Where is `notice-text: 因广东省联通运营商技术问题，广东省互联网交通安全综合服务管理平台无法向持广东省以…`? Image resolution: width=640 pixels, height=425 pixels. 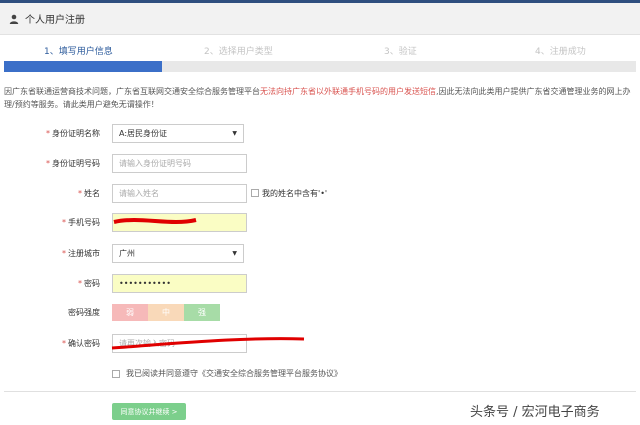
notice-text: 因广东省联通运营商技术问题，广东省互联网交通安全综合服务管理平台无法向持广东省以… is located at coordinates (320, 98).